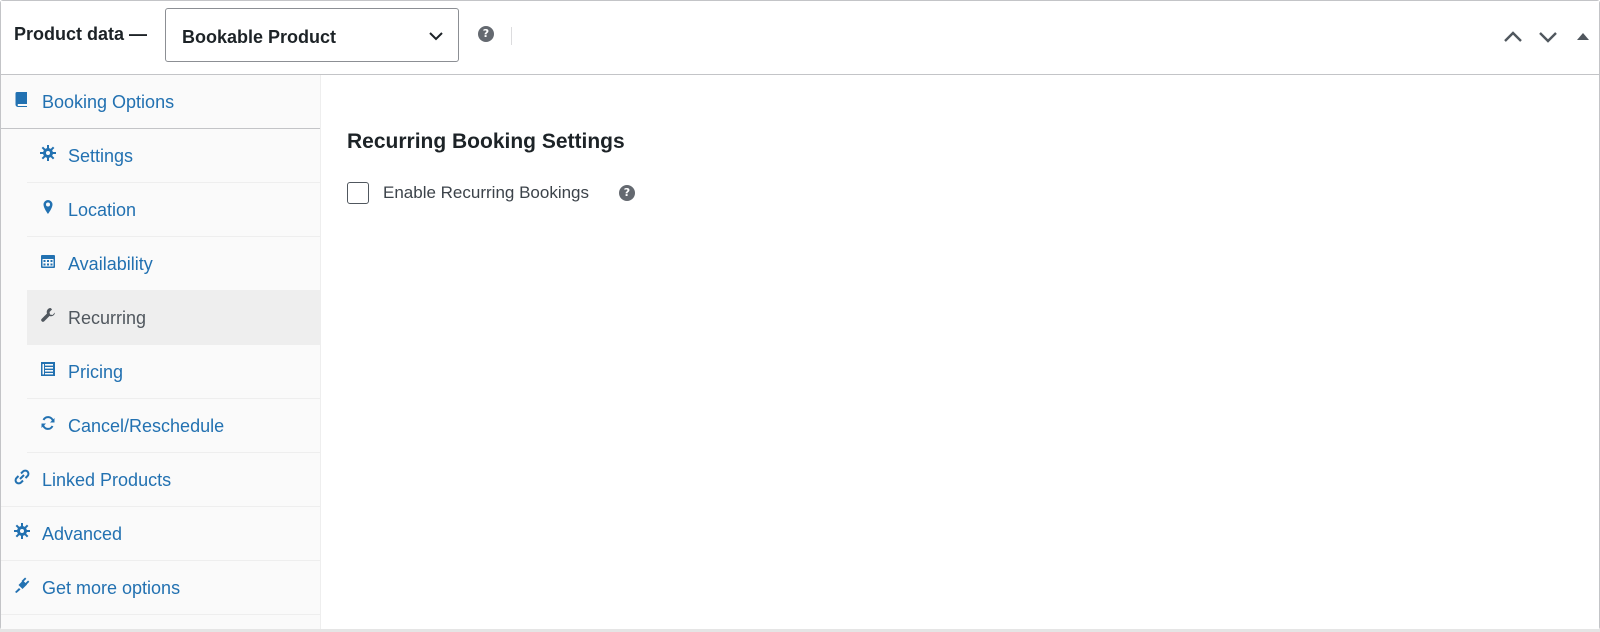 This screenshot has width=1600, height=632. What do you see at coordinates (173, 318) in the screenshot?
I see `tab-recurring: Recurring` at bounding box center [173, 318].